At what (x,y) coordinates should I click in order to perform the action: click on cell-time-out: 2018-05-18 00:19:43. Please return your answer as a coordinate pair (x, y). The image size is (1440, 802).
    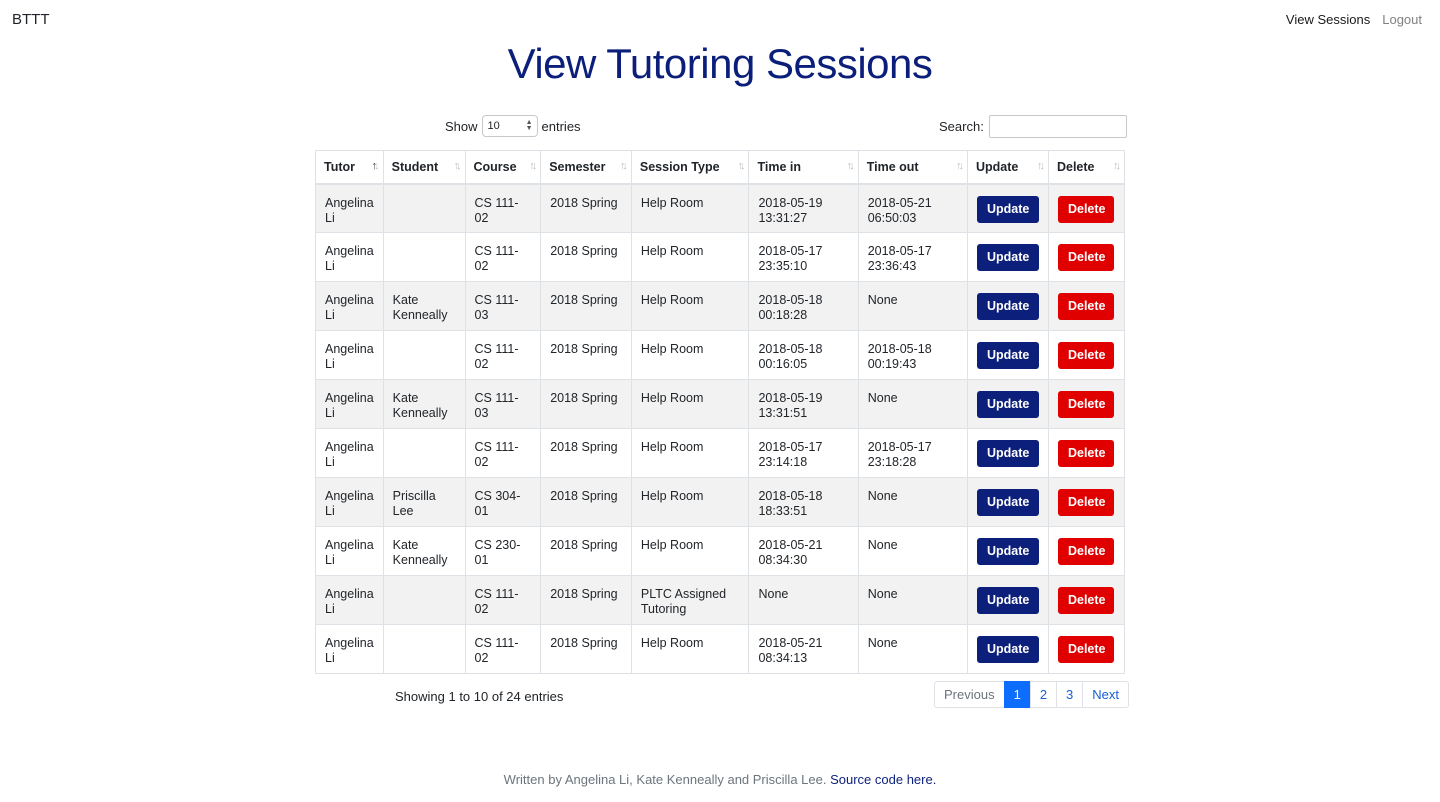
    Looking at the image, I should click on (912, 355).